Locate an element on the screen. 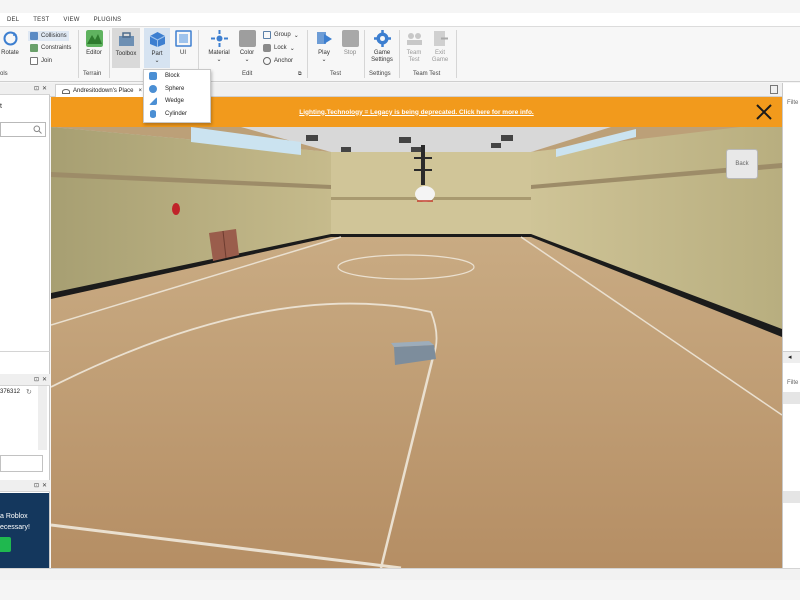 Image resolution: width=800 pixels, height=600 pixels. restore-icon is located at coordinates (774, 89).